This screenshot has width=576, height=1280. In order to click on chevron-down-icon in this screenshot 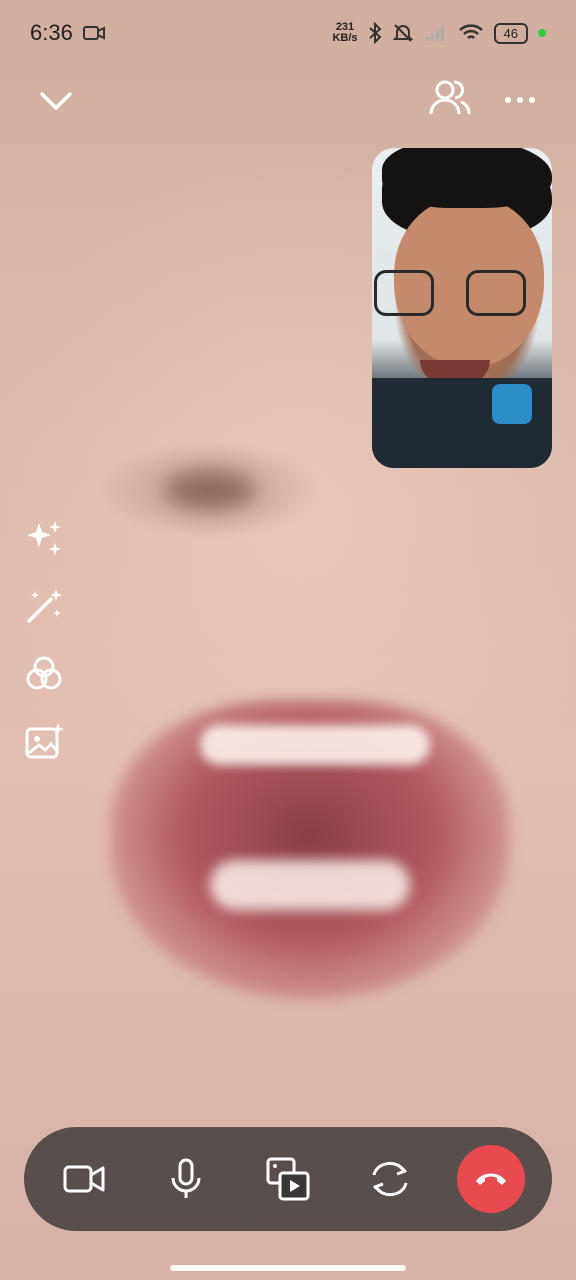, I will do `click(56, 100)`.